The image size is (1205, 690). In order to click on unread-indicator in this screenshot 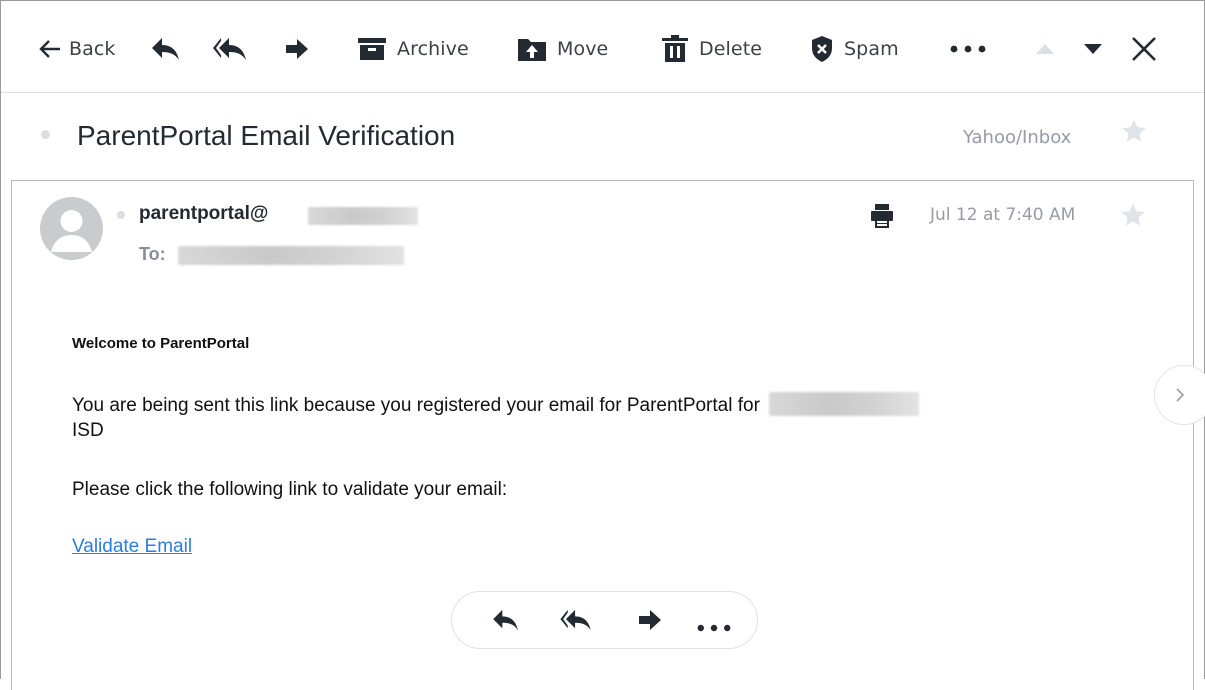, I will do `click(45, 134)`.